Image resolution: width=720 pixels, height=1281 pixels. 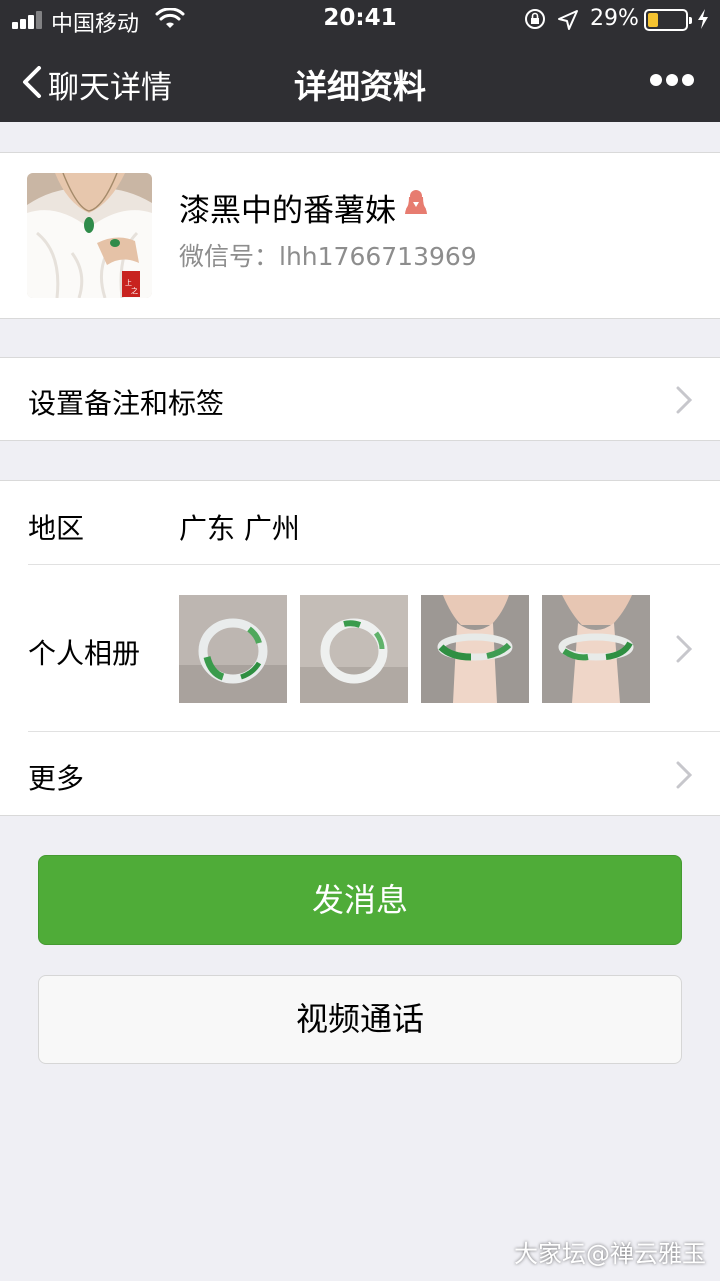 I want to click on status-bar: 中国移动 20:41 29%, so click(x=360, y=20).